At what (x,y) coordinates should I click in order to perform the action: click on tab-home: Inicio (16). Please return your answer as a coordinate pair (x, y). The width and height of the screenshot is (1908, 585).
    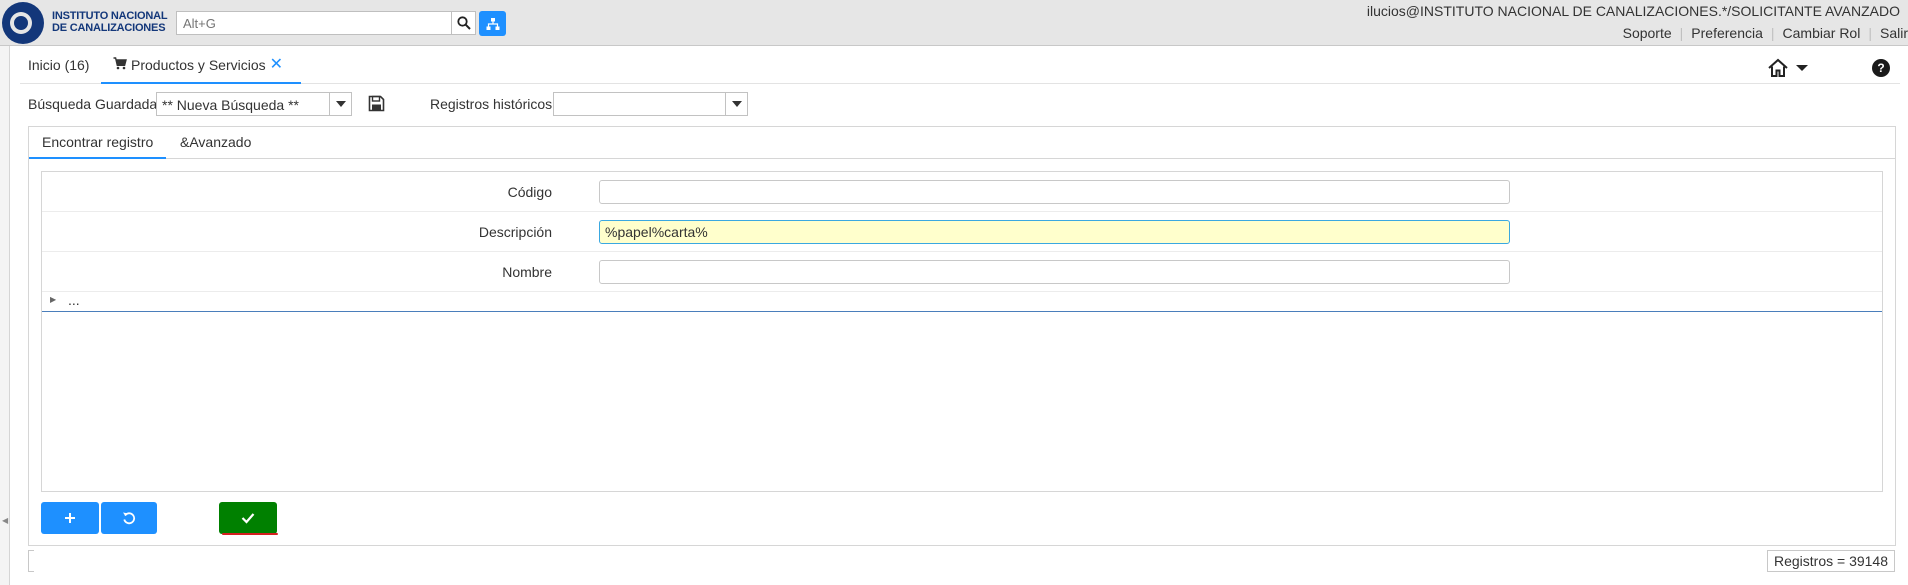
    Looking at the image, I should click on (58, 68).